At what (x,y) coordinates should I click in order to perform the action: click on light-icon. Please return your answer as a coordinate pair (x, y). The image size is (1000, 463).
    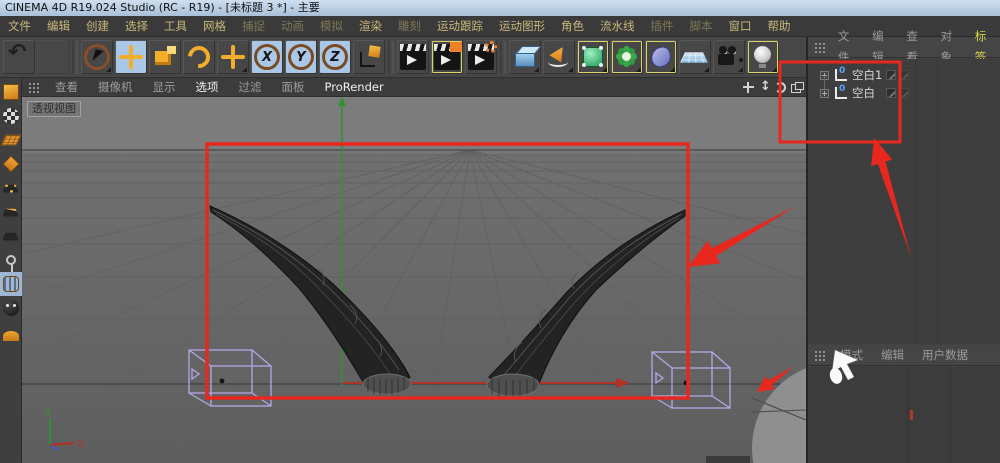
    Looking at the image, I should click on (763, 57).